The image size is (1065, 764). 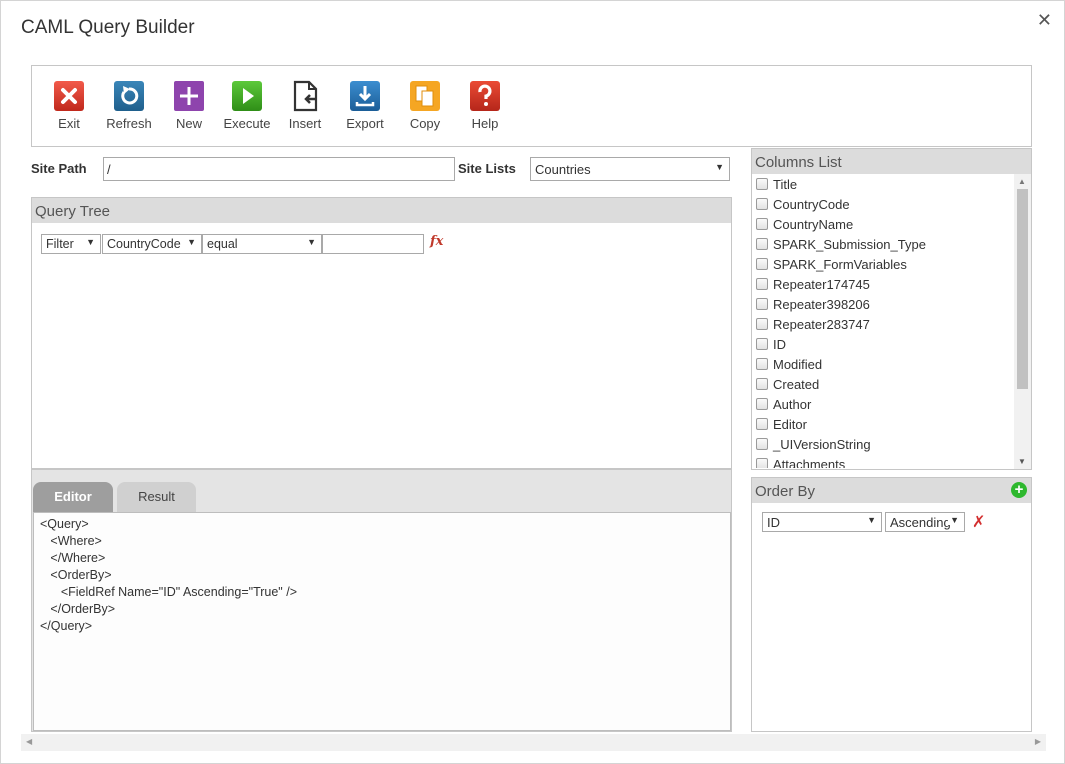 What do you see at coordinates (891, 161) in the screenshot?
I see `columns-list-header: Columns List` at bounding box center [891, 161].